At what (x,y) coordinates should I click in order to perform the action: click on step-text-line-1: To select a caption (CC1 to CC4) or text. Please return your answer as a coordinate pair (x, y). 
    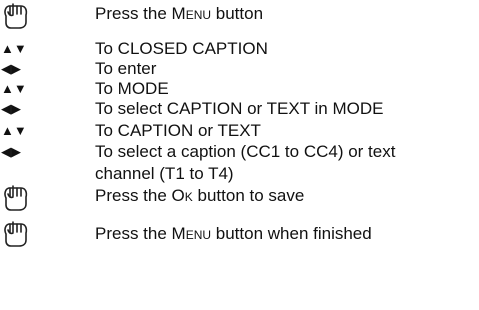
    Looking at the image, I should click on (245, 151).